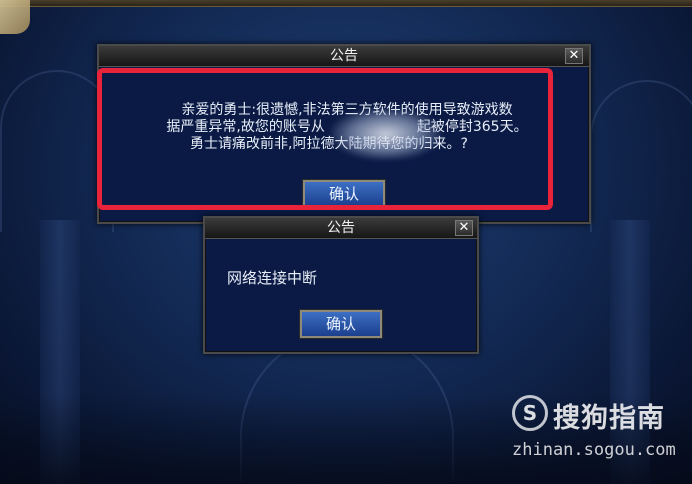  What do you see at coordinates (346, 3) in the screenshot?
I see `top-frame-bar` at bounding box center [346, 3].